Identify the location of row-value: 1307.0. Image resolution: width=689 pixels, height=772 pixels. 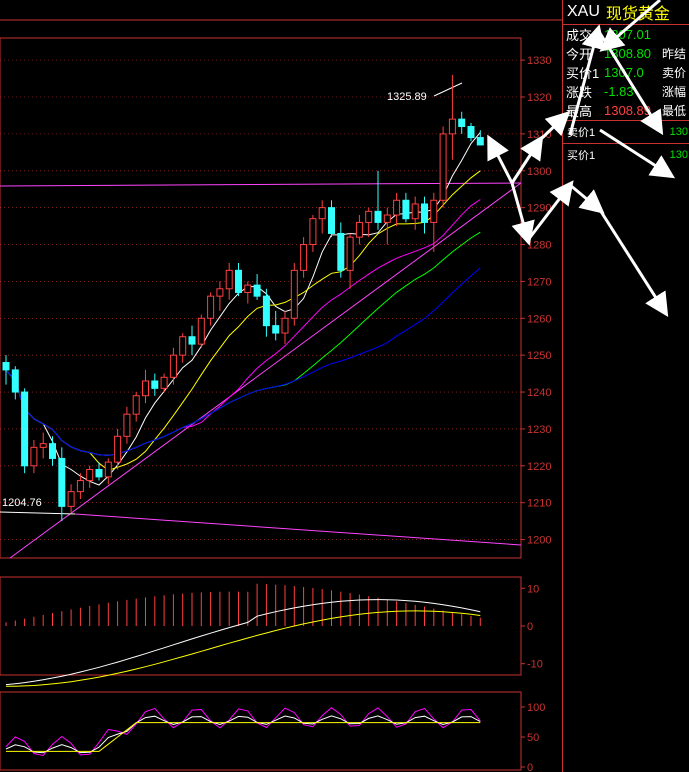
(624, 72).